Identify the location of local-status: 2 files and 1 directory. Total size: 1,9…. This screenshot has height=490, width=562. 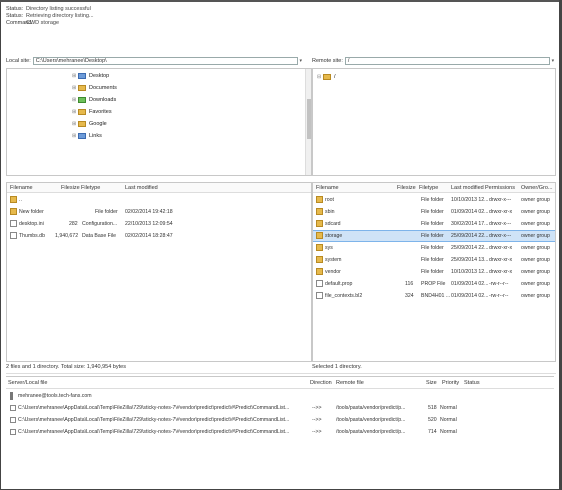
(159, 369).